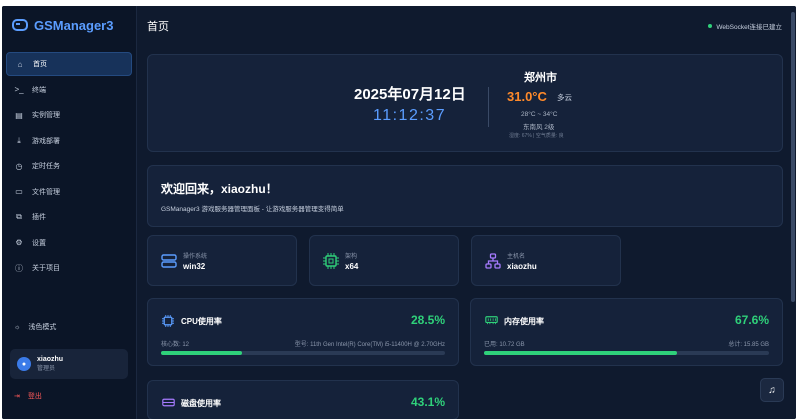 This screenshot has height=419, width=800. I want to click on sidebar-item-label: 终端, so click(39, 90).